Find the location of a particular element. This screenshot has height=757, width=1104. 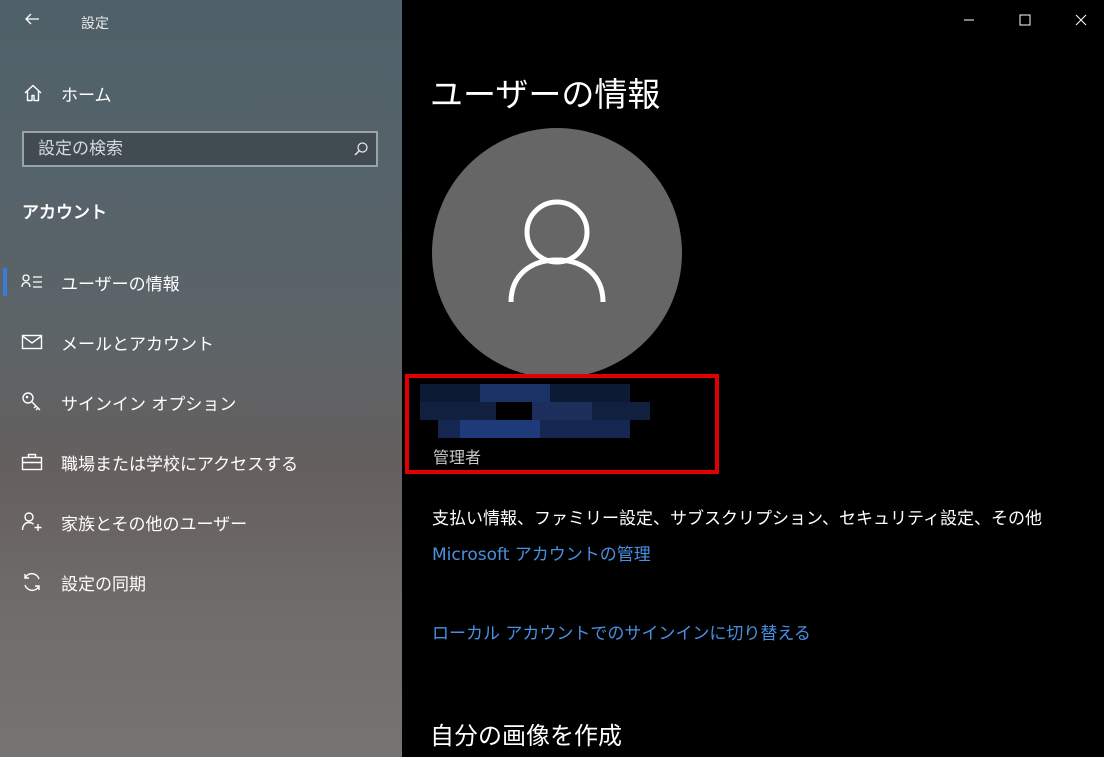

person-add-icon is located at coordinates (32, 522).